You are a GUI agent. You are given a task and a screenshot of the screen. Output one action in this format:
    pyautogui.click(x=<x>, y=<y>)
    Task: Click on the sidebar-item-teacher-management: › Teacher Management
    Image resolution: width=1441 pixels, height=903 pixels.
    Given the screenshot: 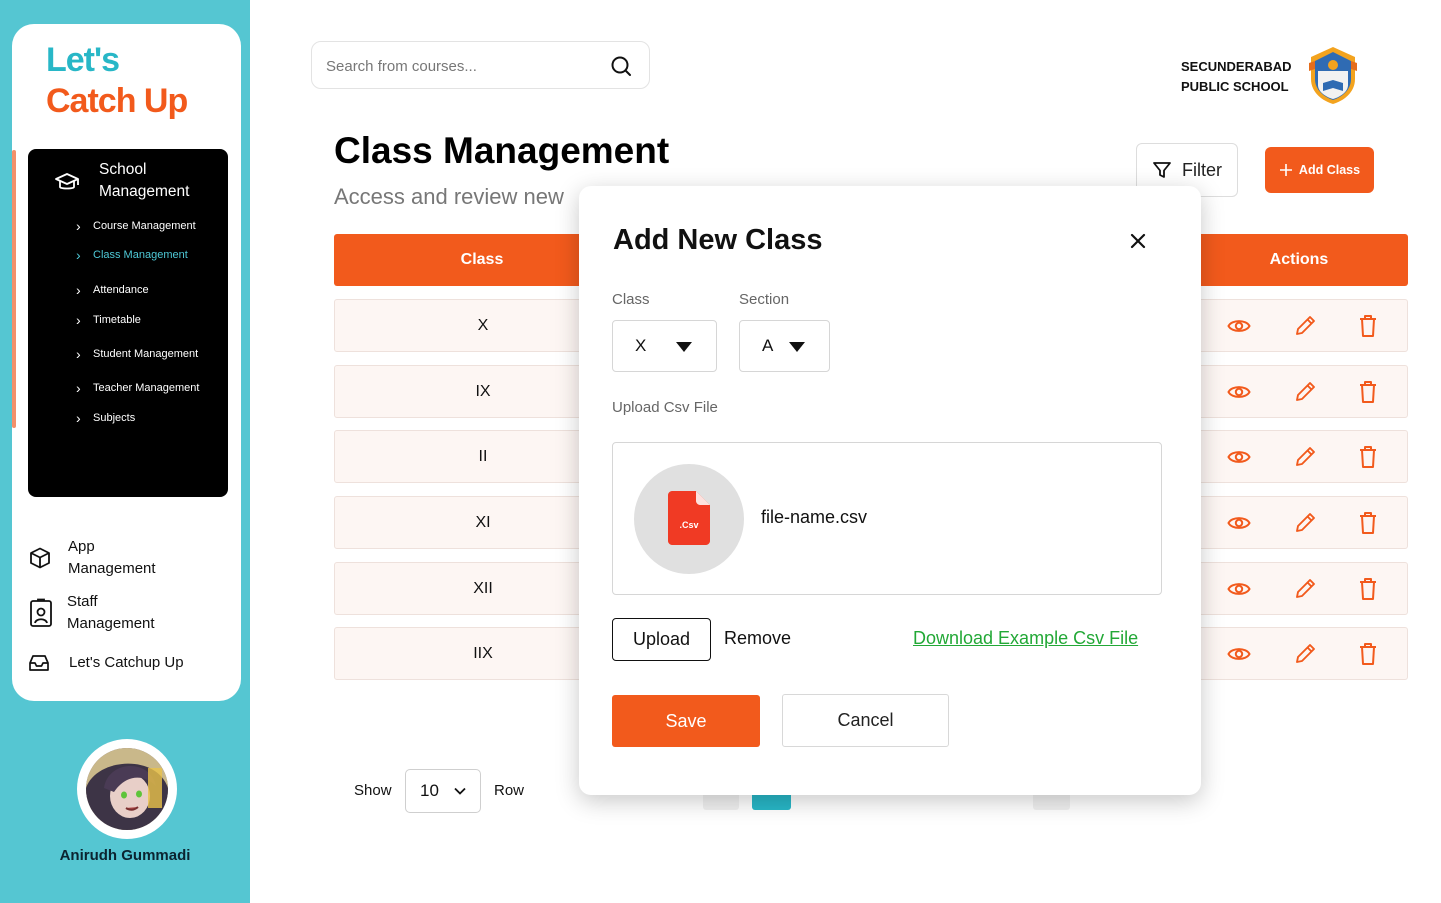 What is the action you would take?
    pyautogui.click(x=138, y=387)
    